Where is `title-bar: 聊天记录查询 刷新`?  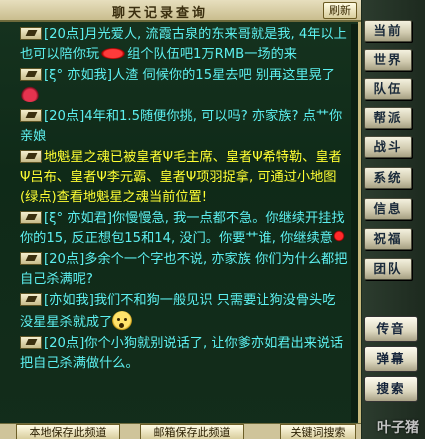
title-bar: 聊天记录查询 刷新 is located at coordinates (180, 11).